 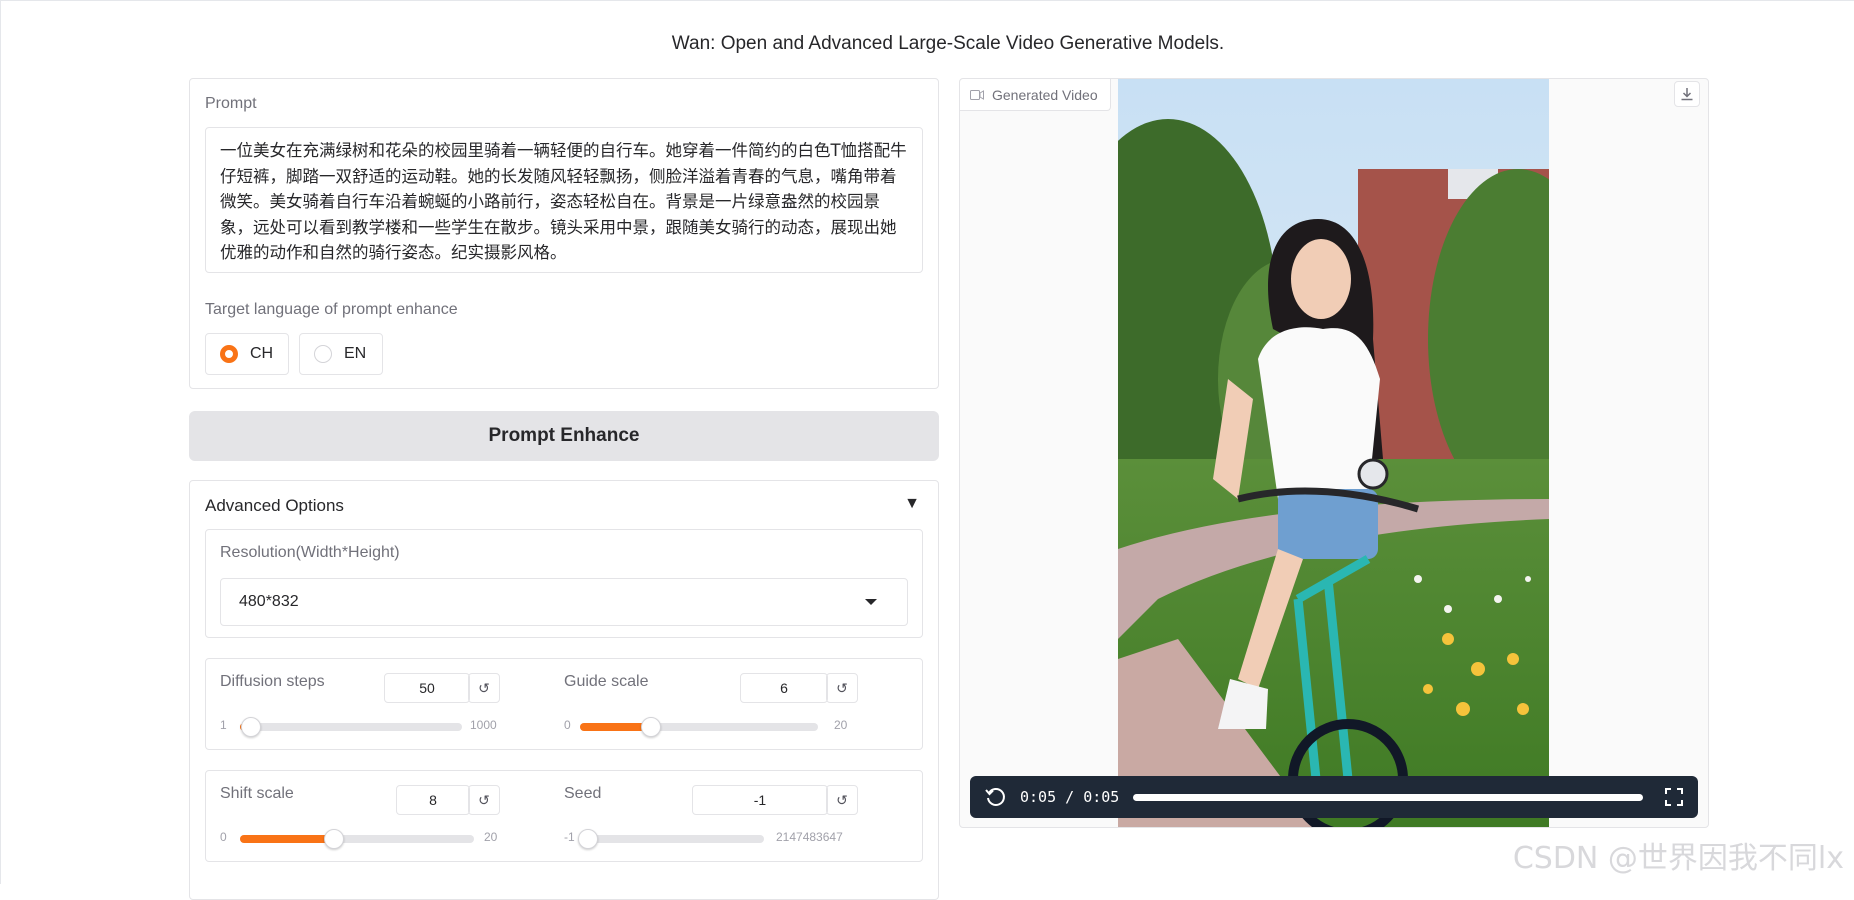 I want to click on video-label-tab: Generated Video, so click(x=1035, y=95).